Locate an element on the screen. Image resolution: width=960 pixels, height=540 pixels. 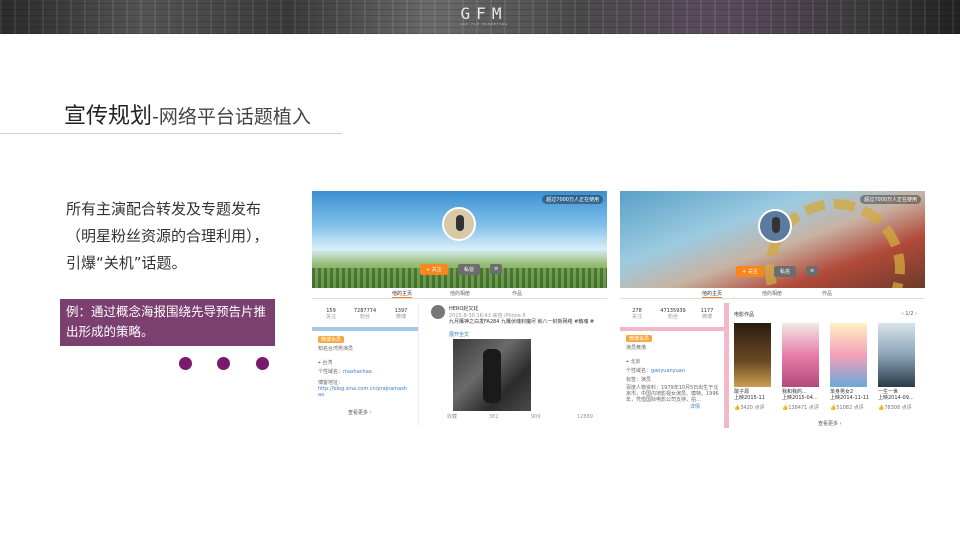
stat-posts: 1397 微博 is located at coordinates (401, 314).